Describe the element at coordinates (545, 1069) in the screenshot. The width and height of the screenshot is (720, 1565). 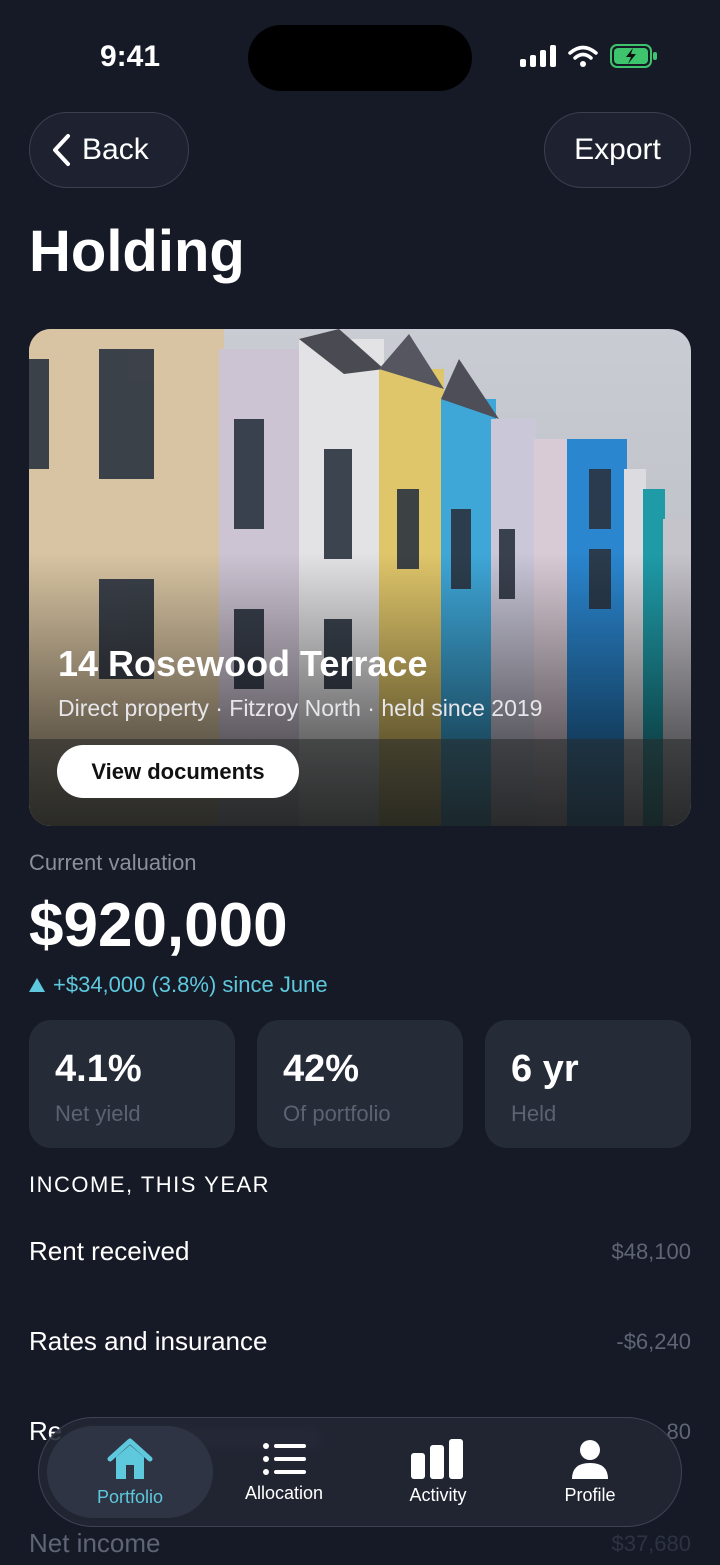
I see `stat-value: 6 yr` at that location.